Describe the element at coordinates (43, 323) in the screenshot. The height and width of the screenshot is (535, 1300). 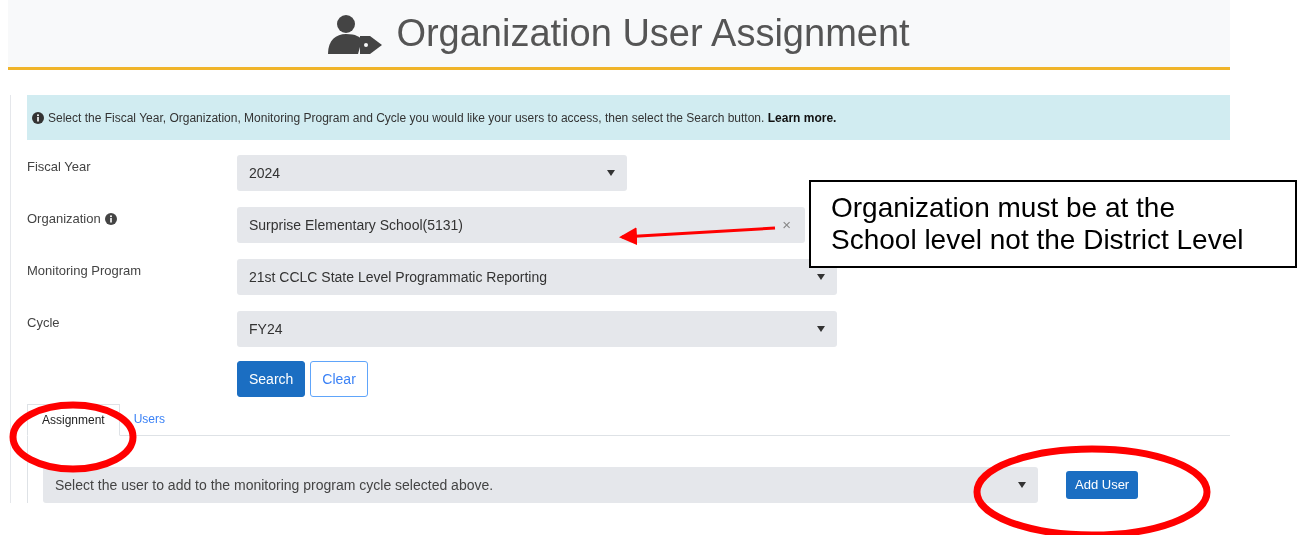
I see `field-label: Cycle` at that location.